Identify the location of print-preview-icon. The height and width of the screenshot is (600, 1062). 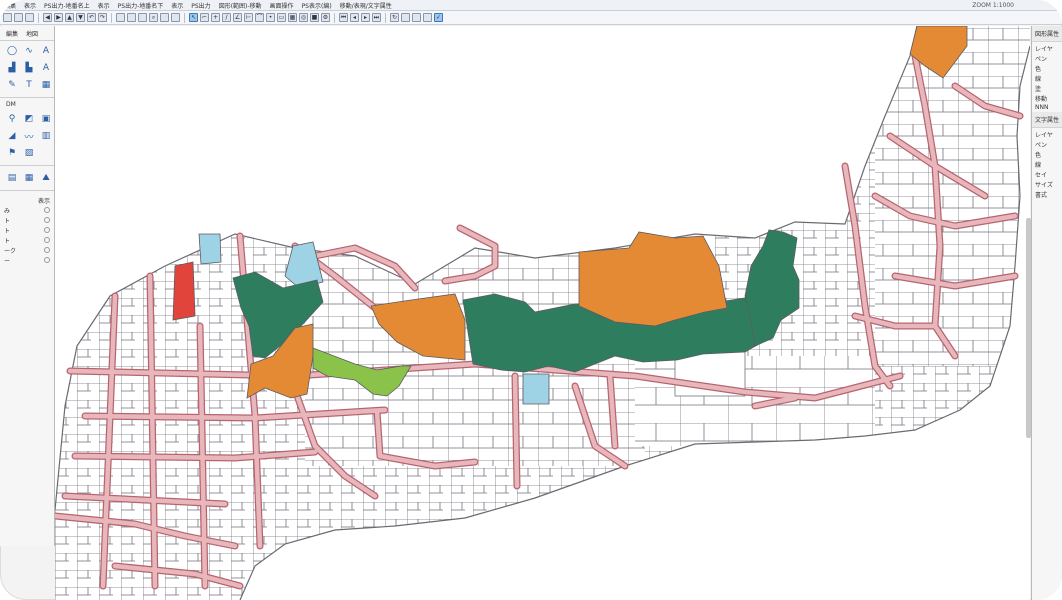
(427, 17).